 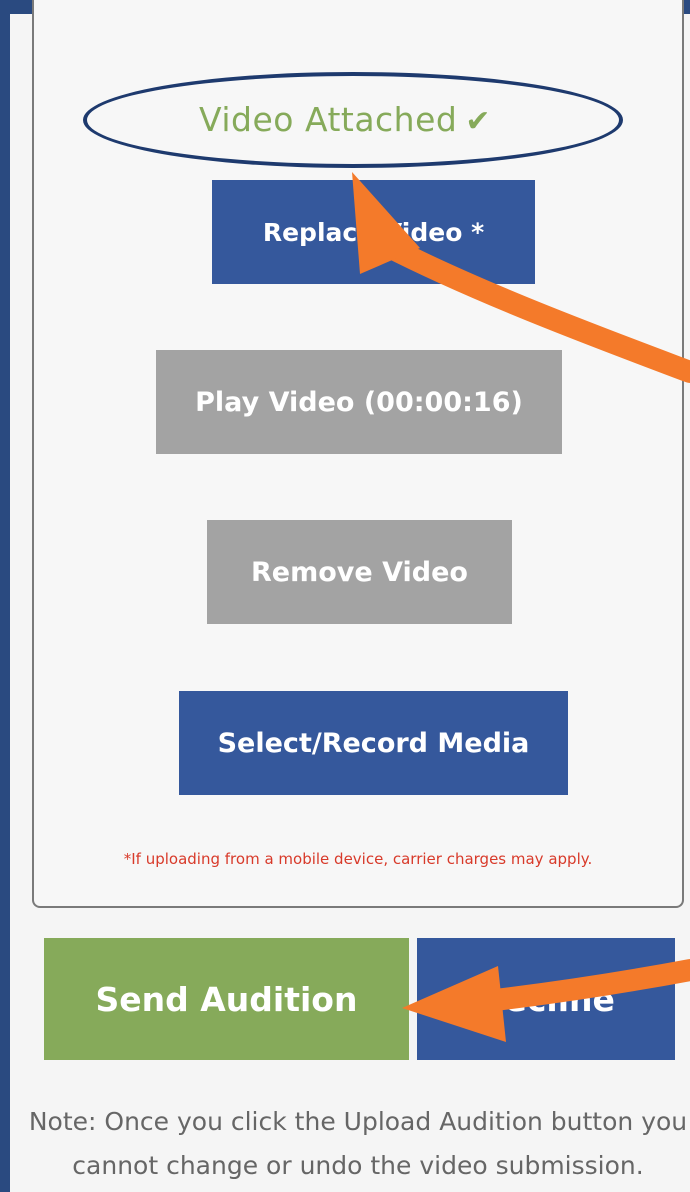 I want to click on send-audition-button: Send Audition, so click(x=226, y=999).